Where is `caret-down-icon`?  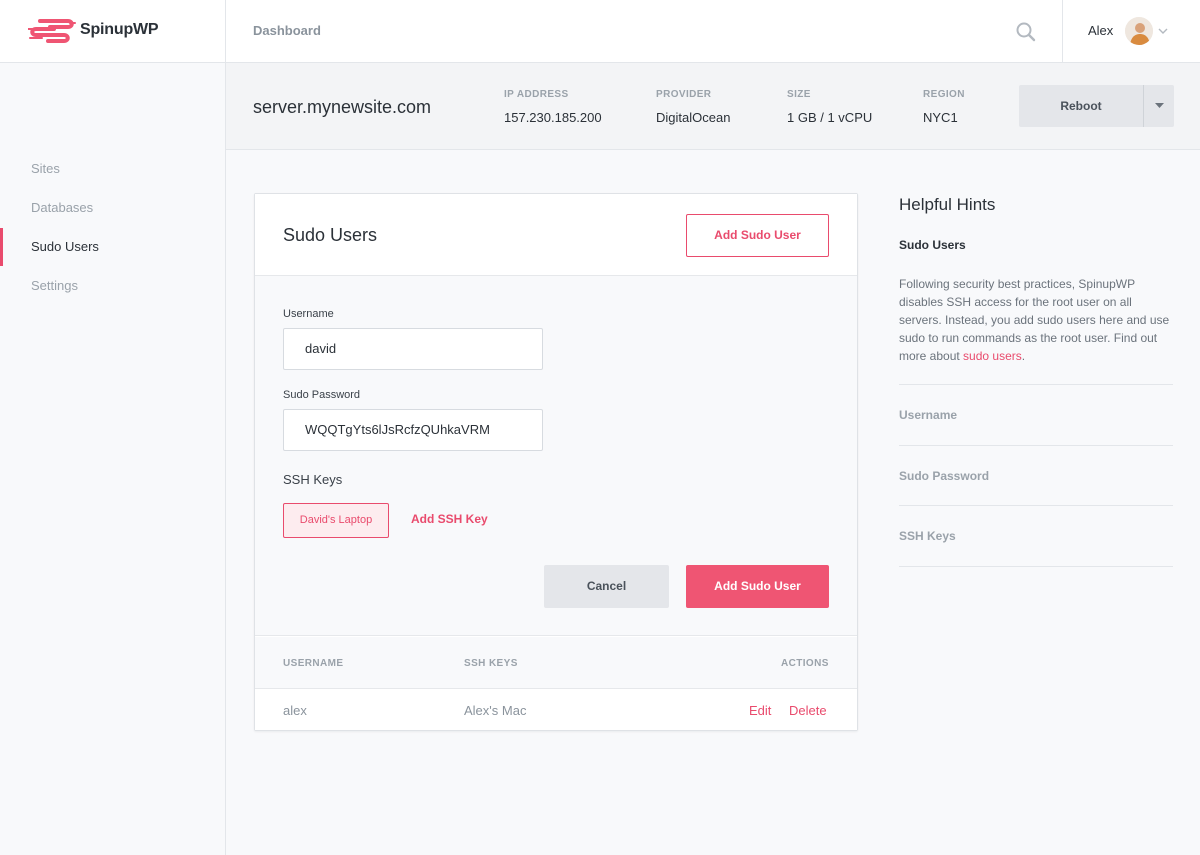
caret-down-icon is located at coordinates (1159, 105).